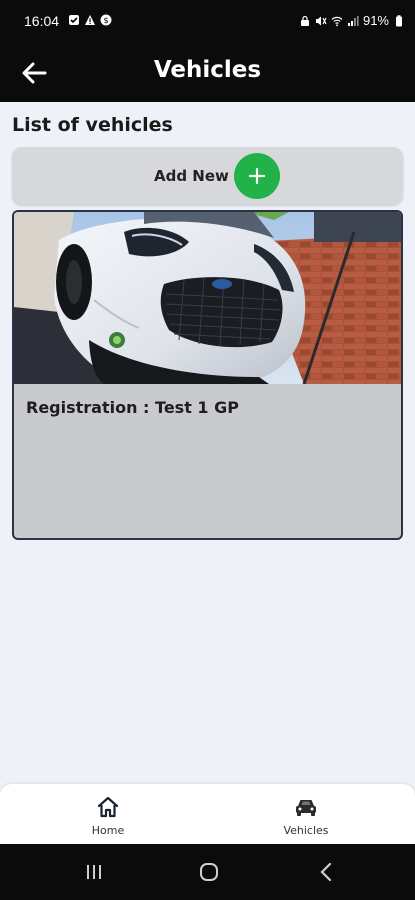 Image resolution: width=415 pixels, height=900 pixels. What do you see at coordinates (108, 830) in the screenshot?
I see `nav-label-home: Home` at bounding box center [108, 830].